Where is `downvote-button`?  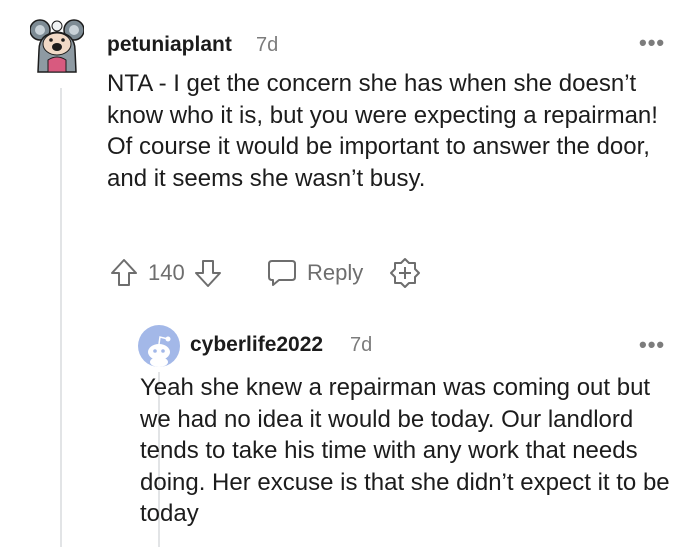 downvote-button is located at coordinates (208, 273).